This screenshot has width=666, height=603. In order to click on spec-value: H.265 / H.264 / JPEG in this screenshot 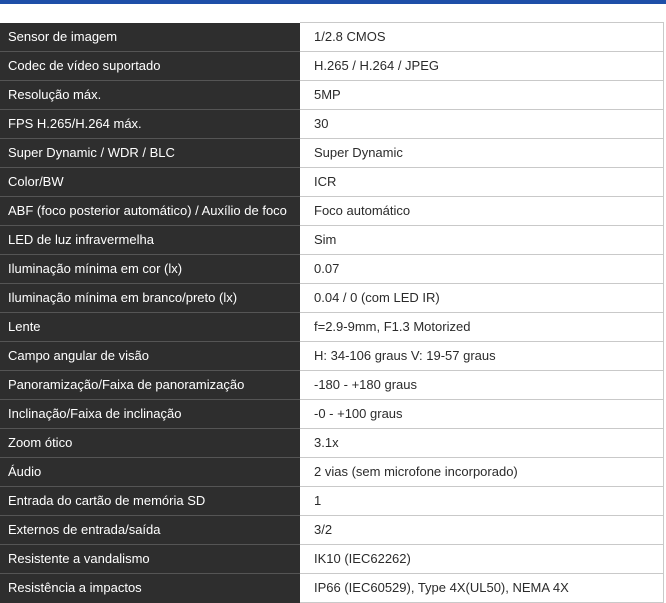, I will do `click(482, 66)`.